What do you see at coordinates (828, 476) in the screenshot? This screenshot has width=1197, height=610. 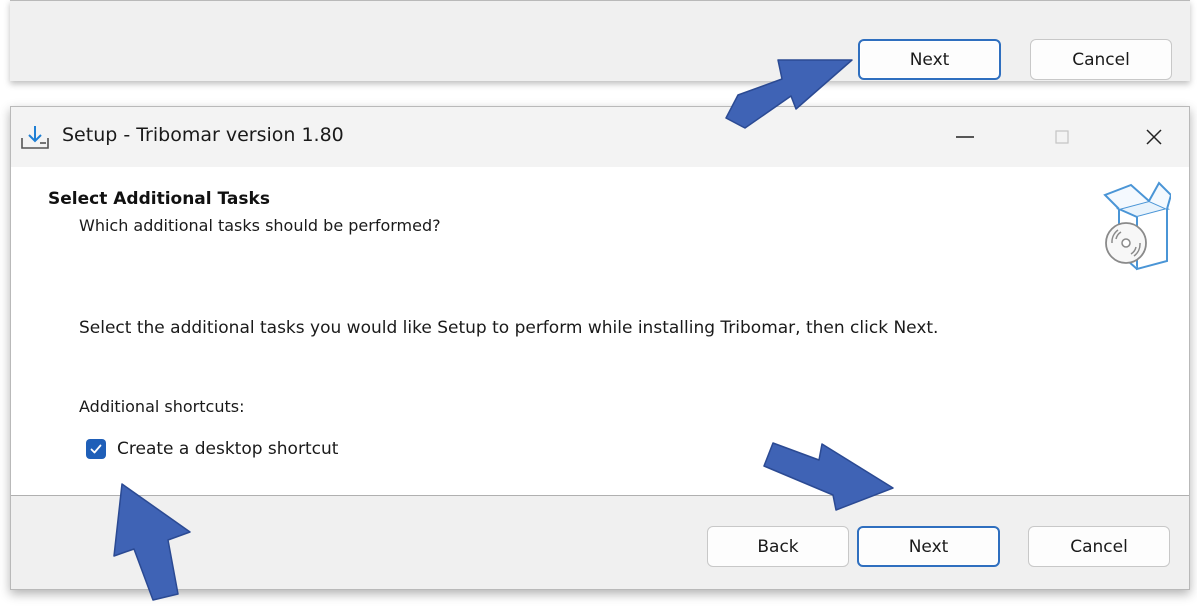 I see `arrow-to-bottom-next-icon` at bounding box center [828, 476].